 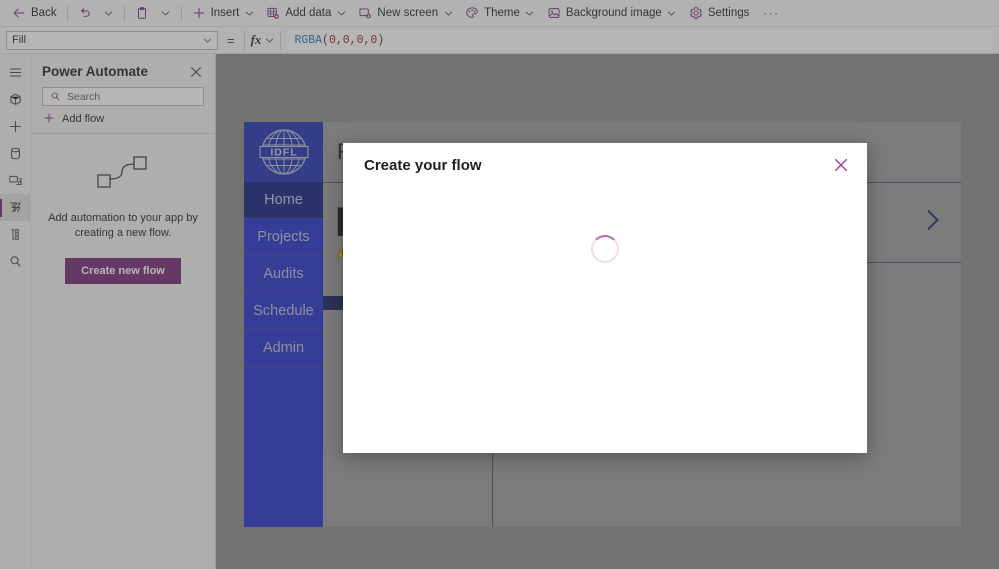 What do you see at coordinates (231, 40) in the screenshot?
I see `equals-sign: =` at bounding box center [231, 40].